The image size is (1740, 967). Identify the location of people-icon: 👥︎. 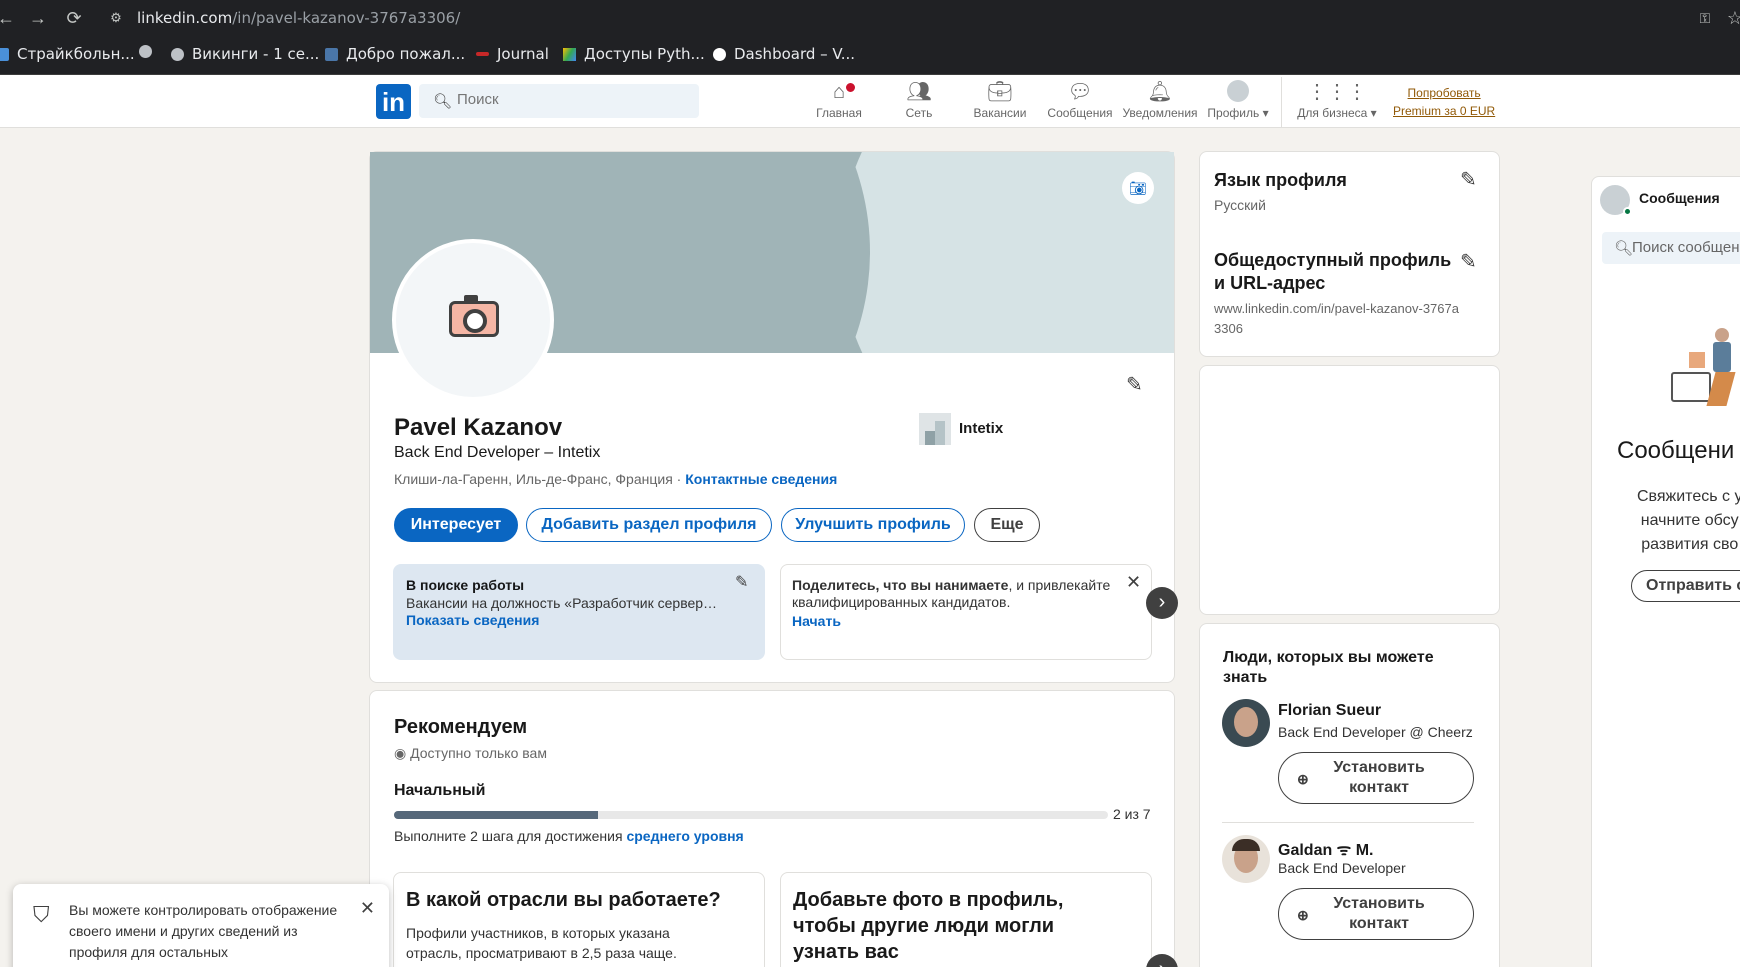
(919, 92).